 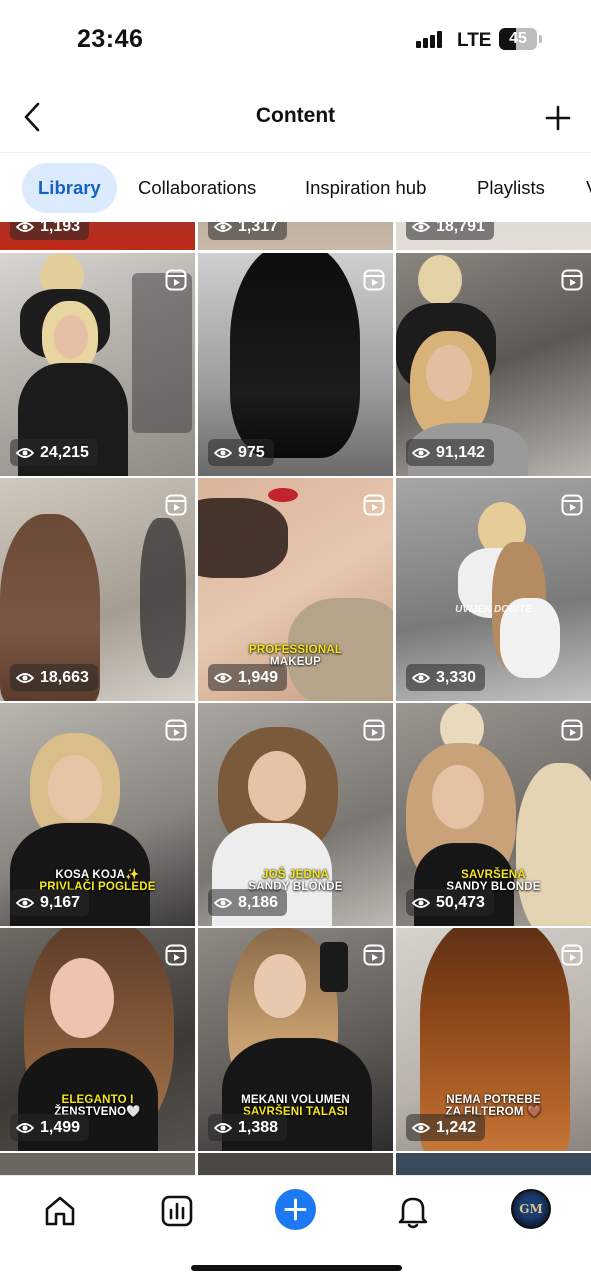 What do you see at coordinates (460, 452) in the screenshot?
I see `view-count-value: 91,142` at bounding box center [460, 452].